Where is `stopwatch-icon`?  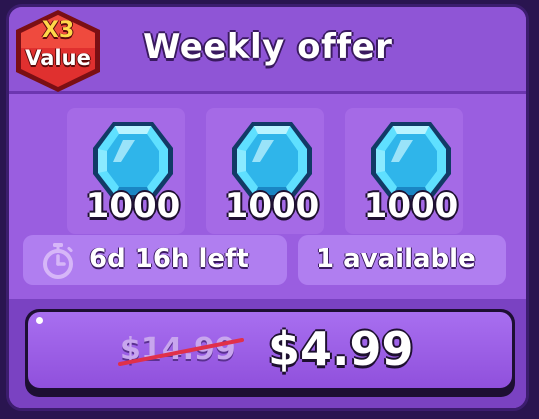 stopwatch-icon is located at coordinates (58, 261).